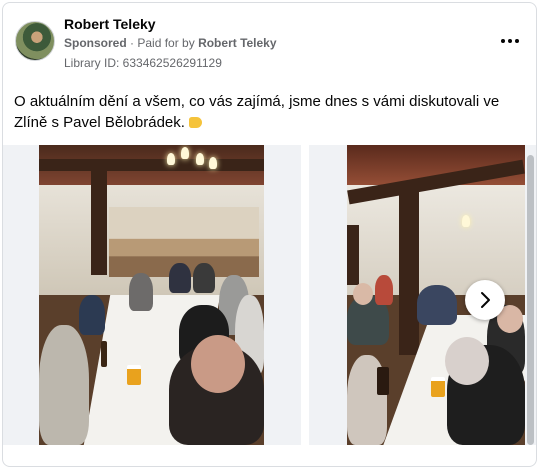 The width and height of the screenshot is (539, 469). Describe the element at coordinates (35, 41) in the screenshot. I see `author-avatar` at that location.